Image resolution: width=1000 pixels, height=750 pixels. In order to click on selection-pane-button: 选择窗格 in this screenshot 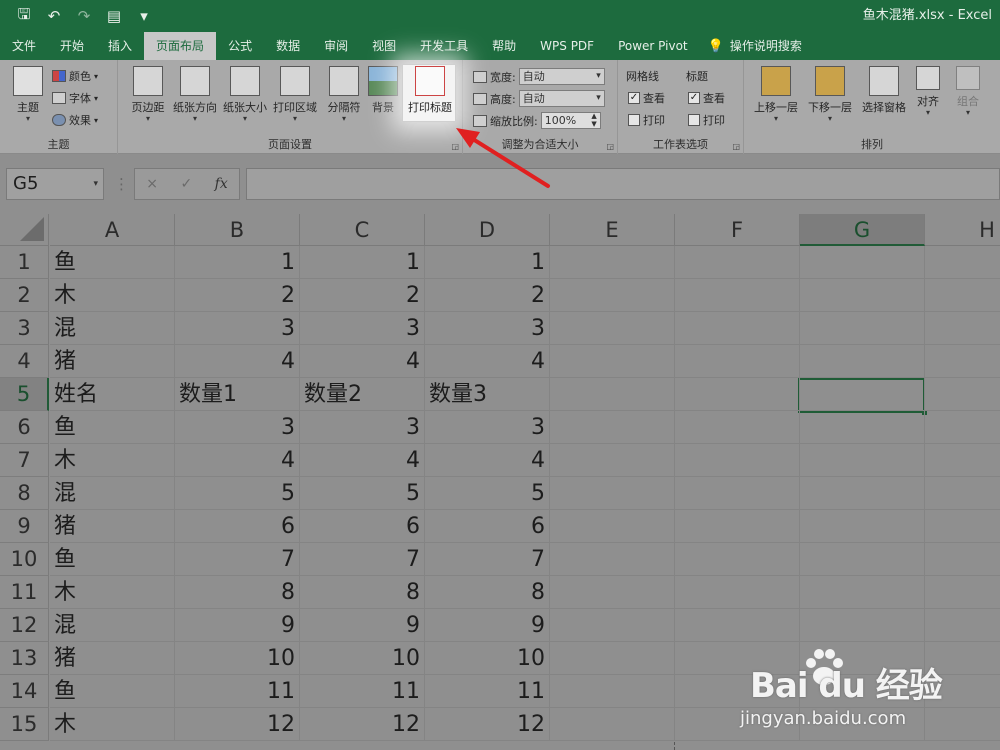, I will do `click(884, 89)`.